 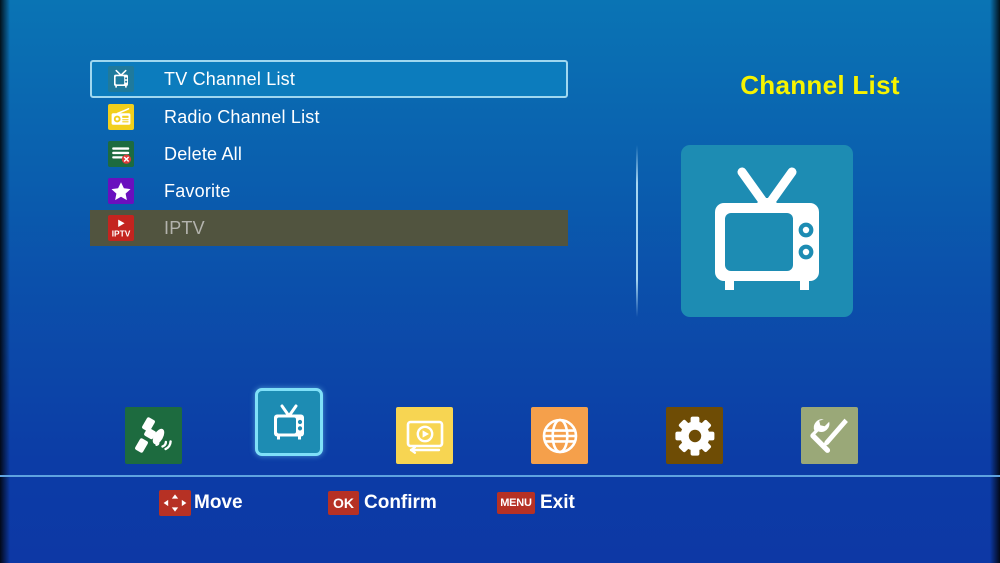 I want to click on menu-item-label: TV Channel List, so click(x=230, y=78).